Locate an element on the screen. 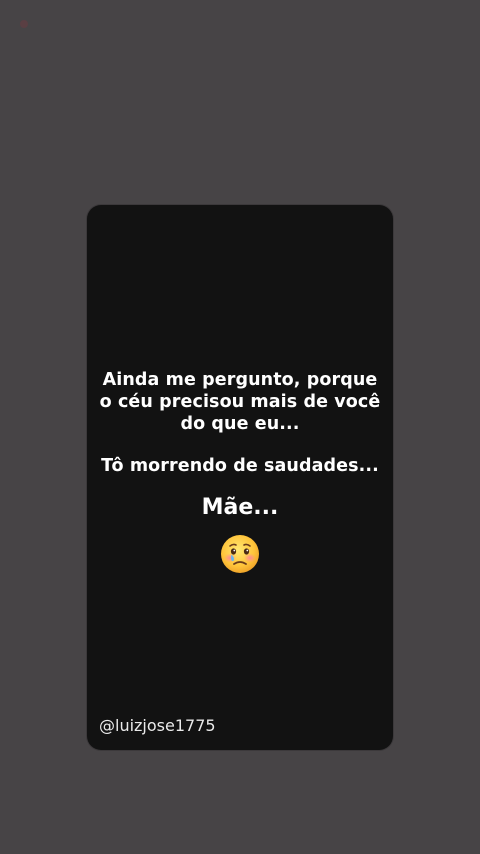 The image size is (480, 854). story-line-1: Ainda me pergunto, porque is located at coordinates (240, 380).